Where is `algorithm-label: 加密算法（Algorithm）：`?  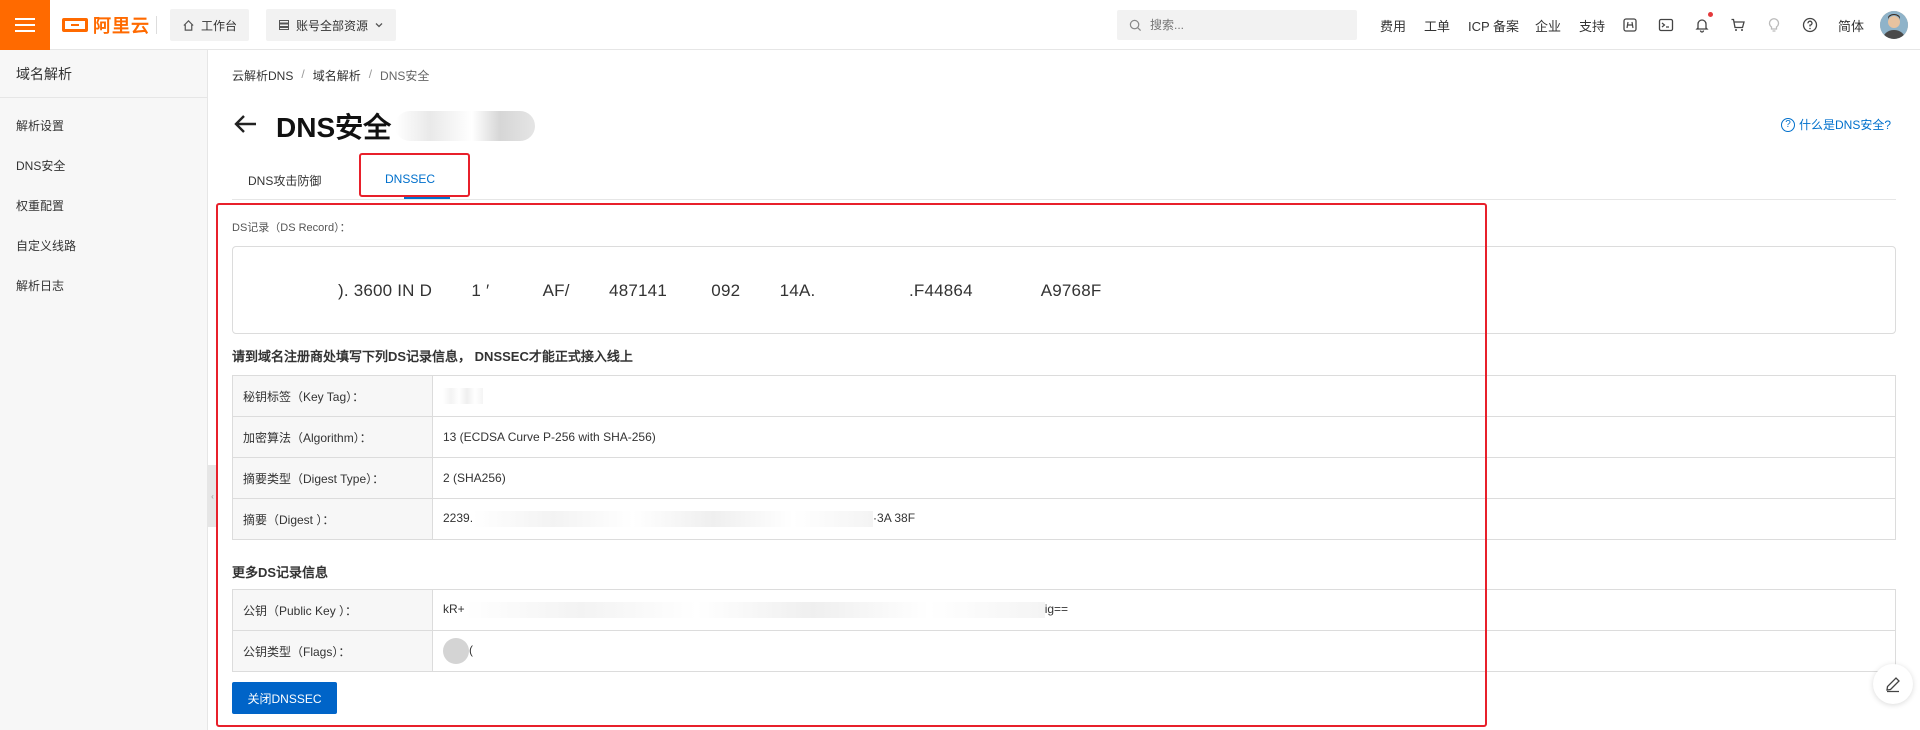
algorithm-label: 加密算法（Algorithm）： is located at coordinates (332, 437).